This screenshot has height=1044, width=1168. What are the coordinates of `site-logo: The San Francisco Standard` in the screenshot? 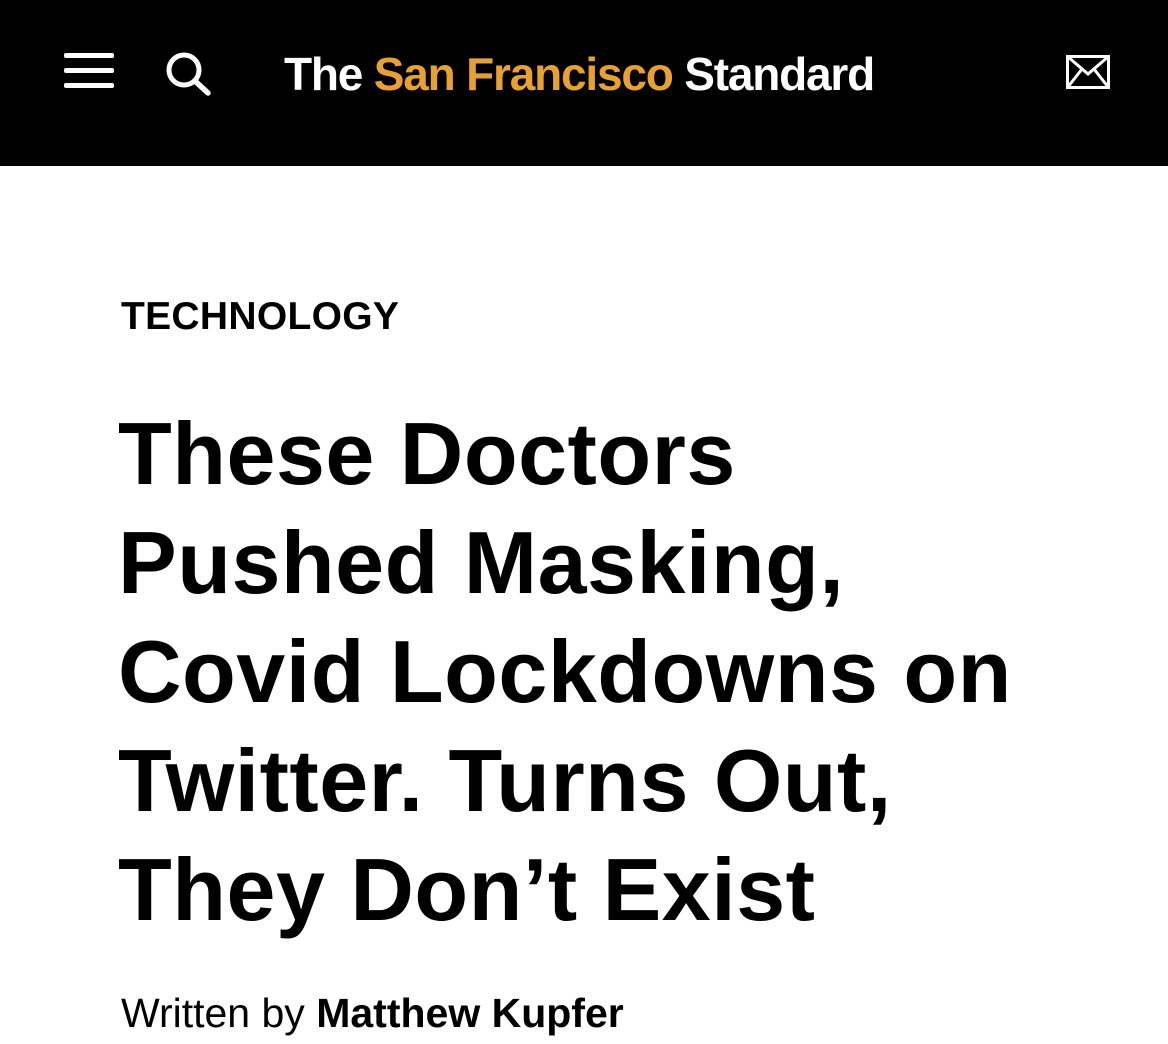 It's located at (579, 74).